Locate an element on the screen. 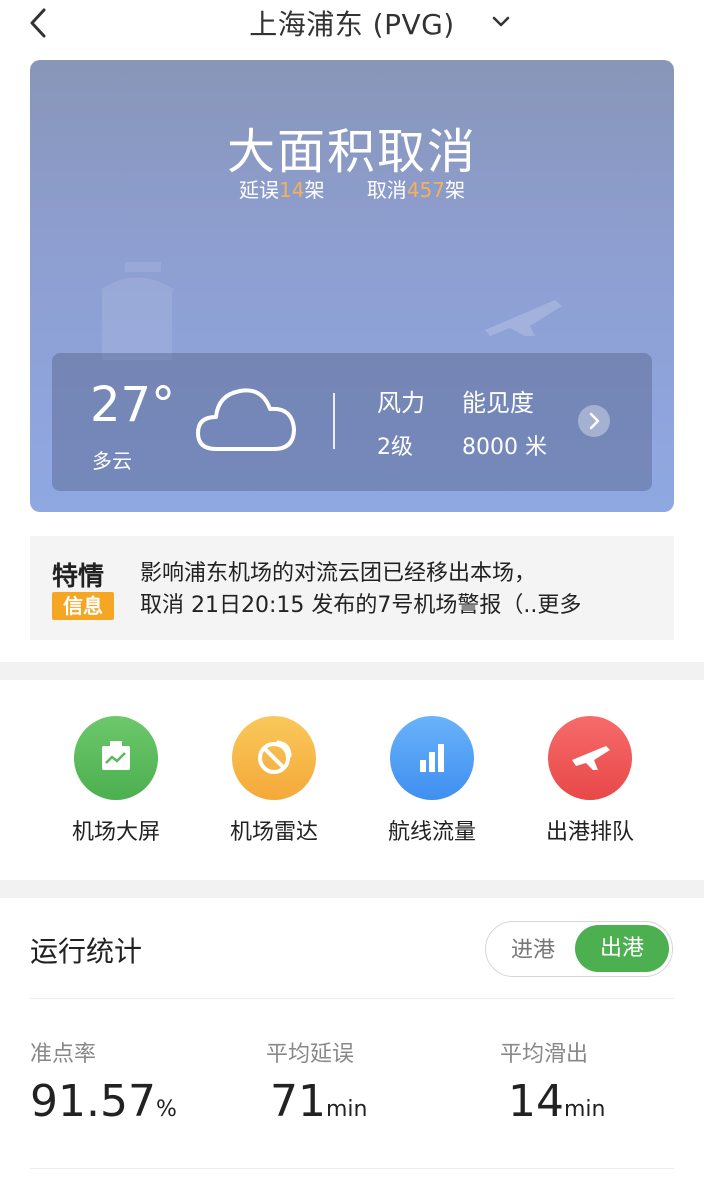 The height and width of the screenshot is (1200, 704). stat-label-avg-delay: 平均延误 is located at coordinates (310, 1054).